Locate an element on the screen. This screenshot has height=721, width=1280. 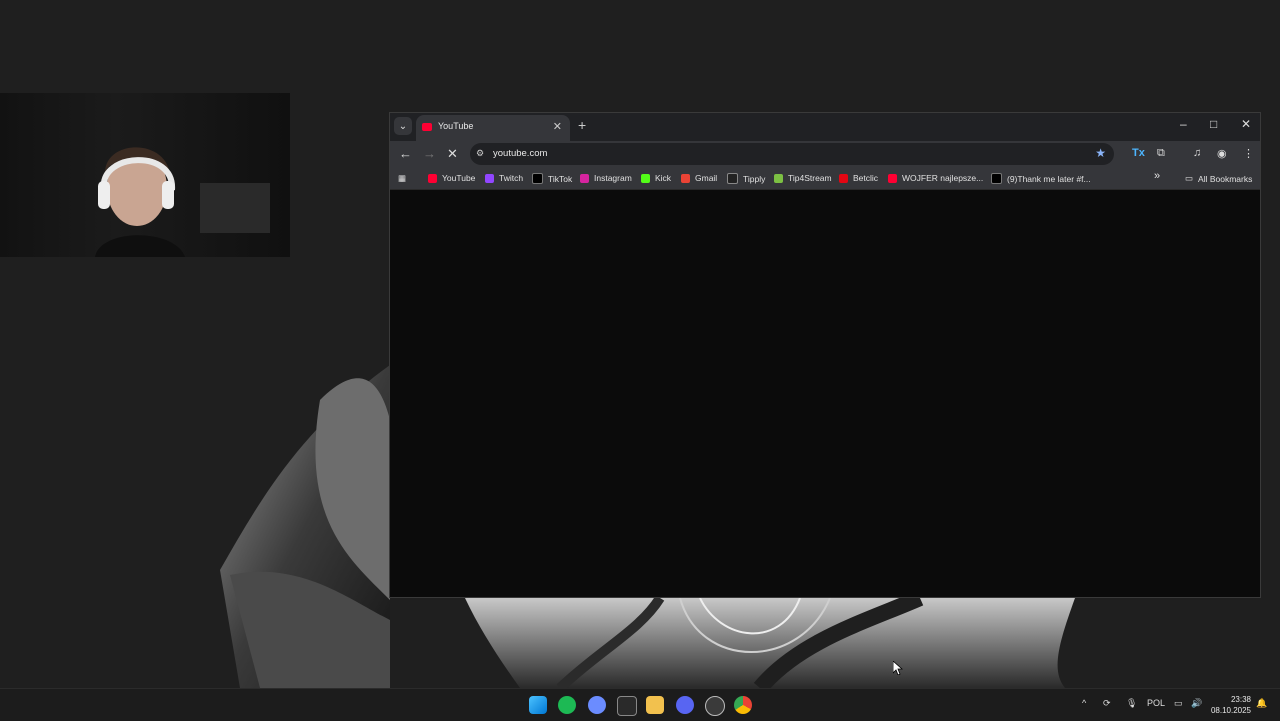
spotify-icon is located at coordinates (567, 705).